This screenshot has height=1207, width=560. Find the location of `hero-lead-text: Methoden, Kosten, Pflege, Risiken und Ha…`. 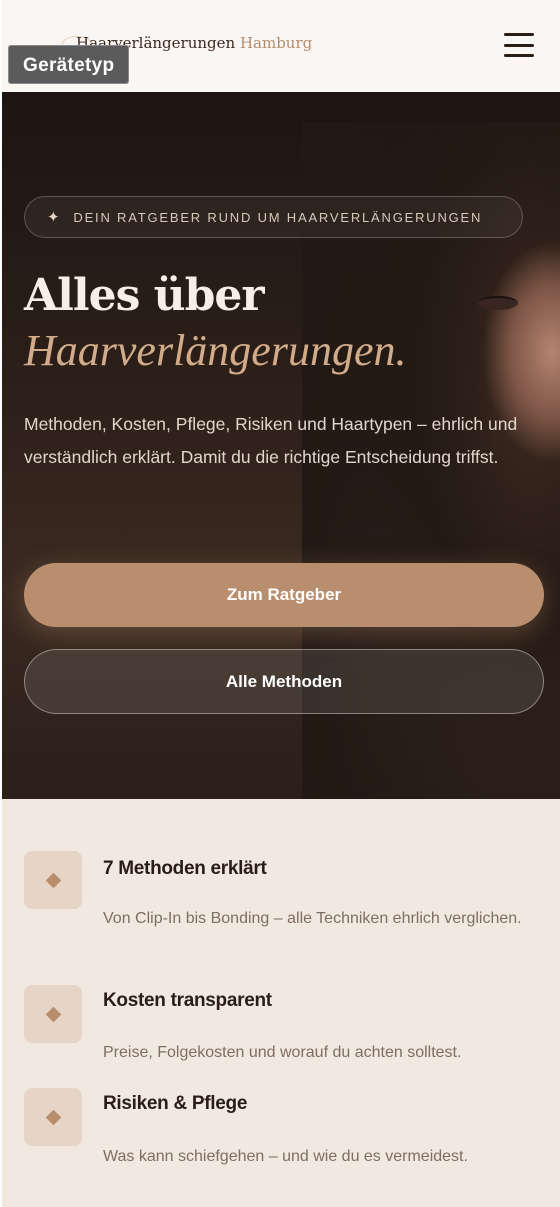

hero-lead-text: Methoden, Kosten, Pflege, Risiken und Ha… is located at coordinates (271, 440).